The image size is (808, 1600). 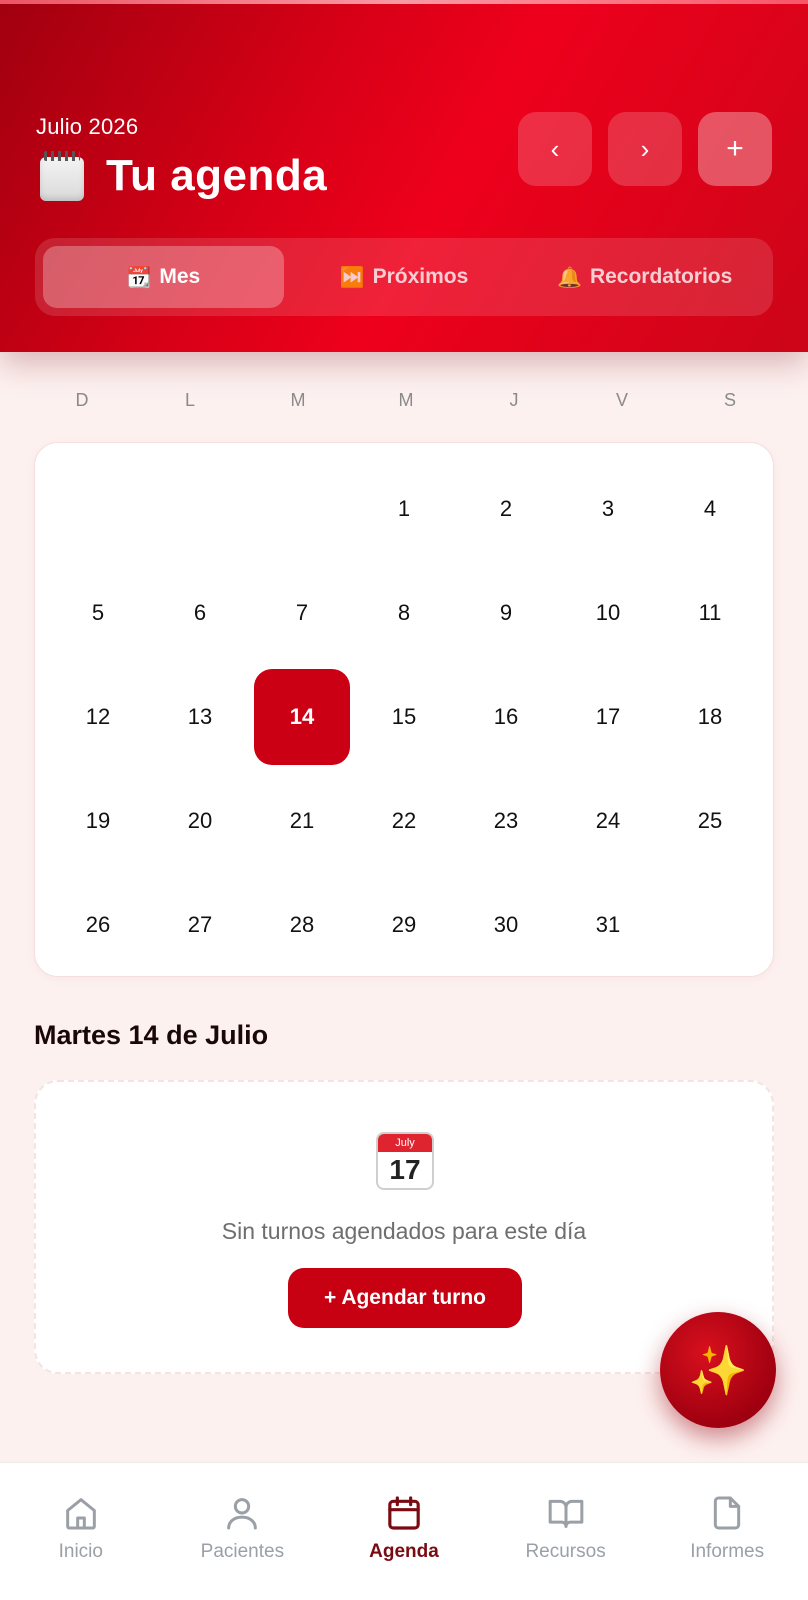 I want to click on file-icon, so click(x=727, y=1513).